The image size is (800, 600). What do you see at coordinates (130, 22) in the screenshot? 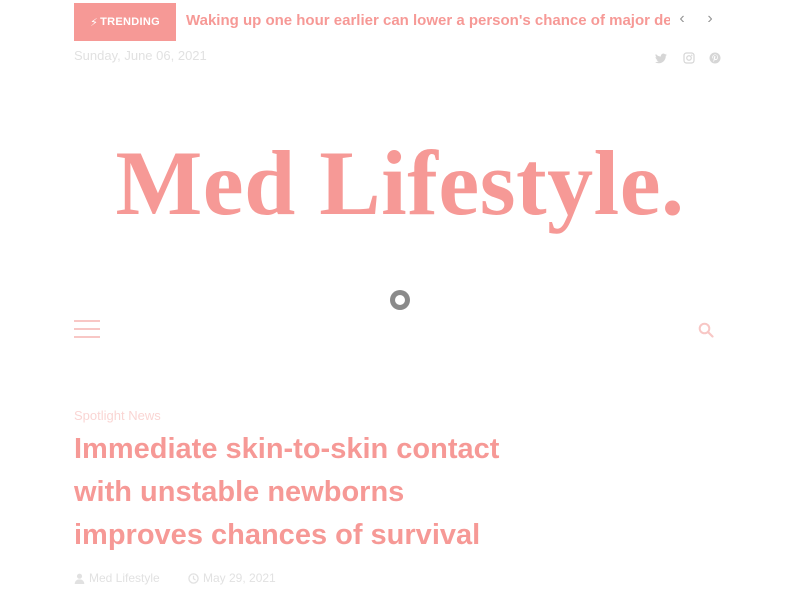
I see `trending-label: TRENDING` at bounding box center [130, 22].